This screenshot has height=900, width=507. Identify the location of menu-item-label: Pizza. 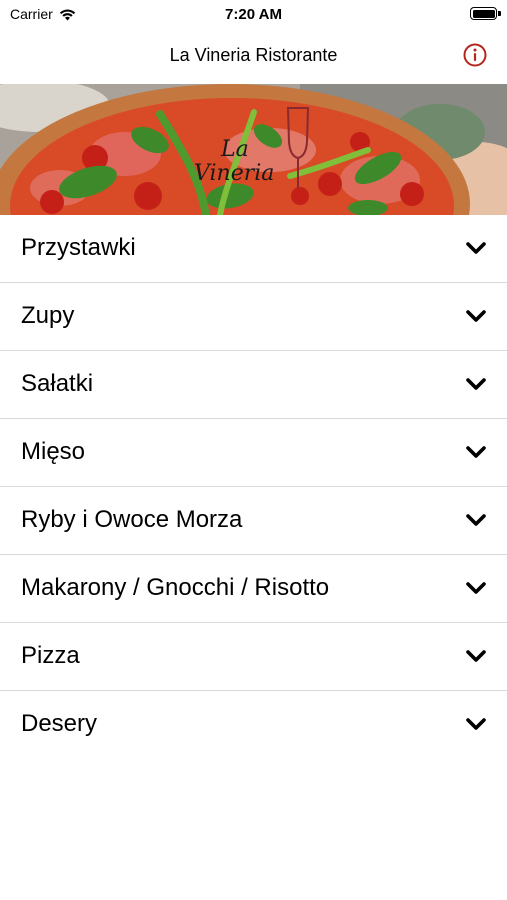
(50, 655).